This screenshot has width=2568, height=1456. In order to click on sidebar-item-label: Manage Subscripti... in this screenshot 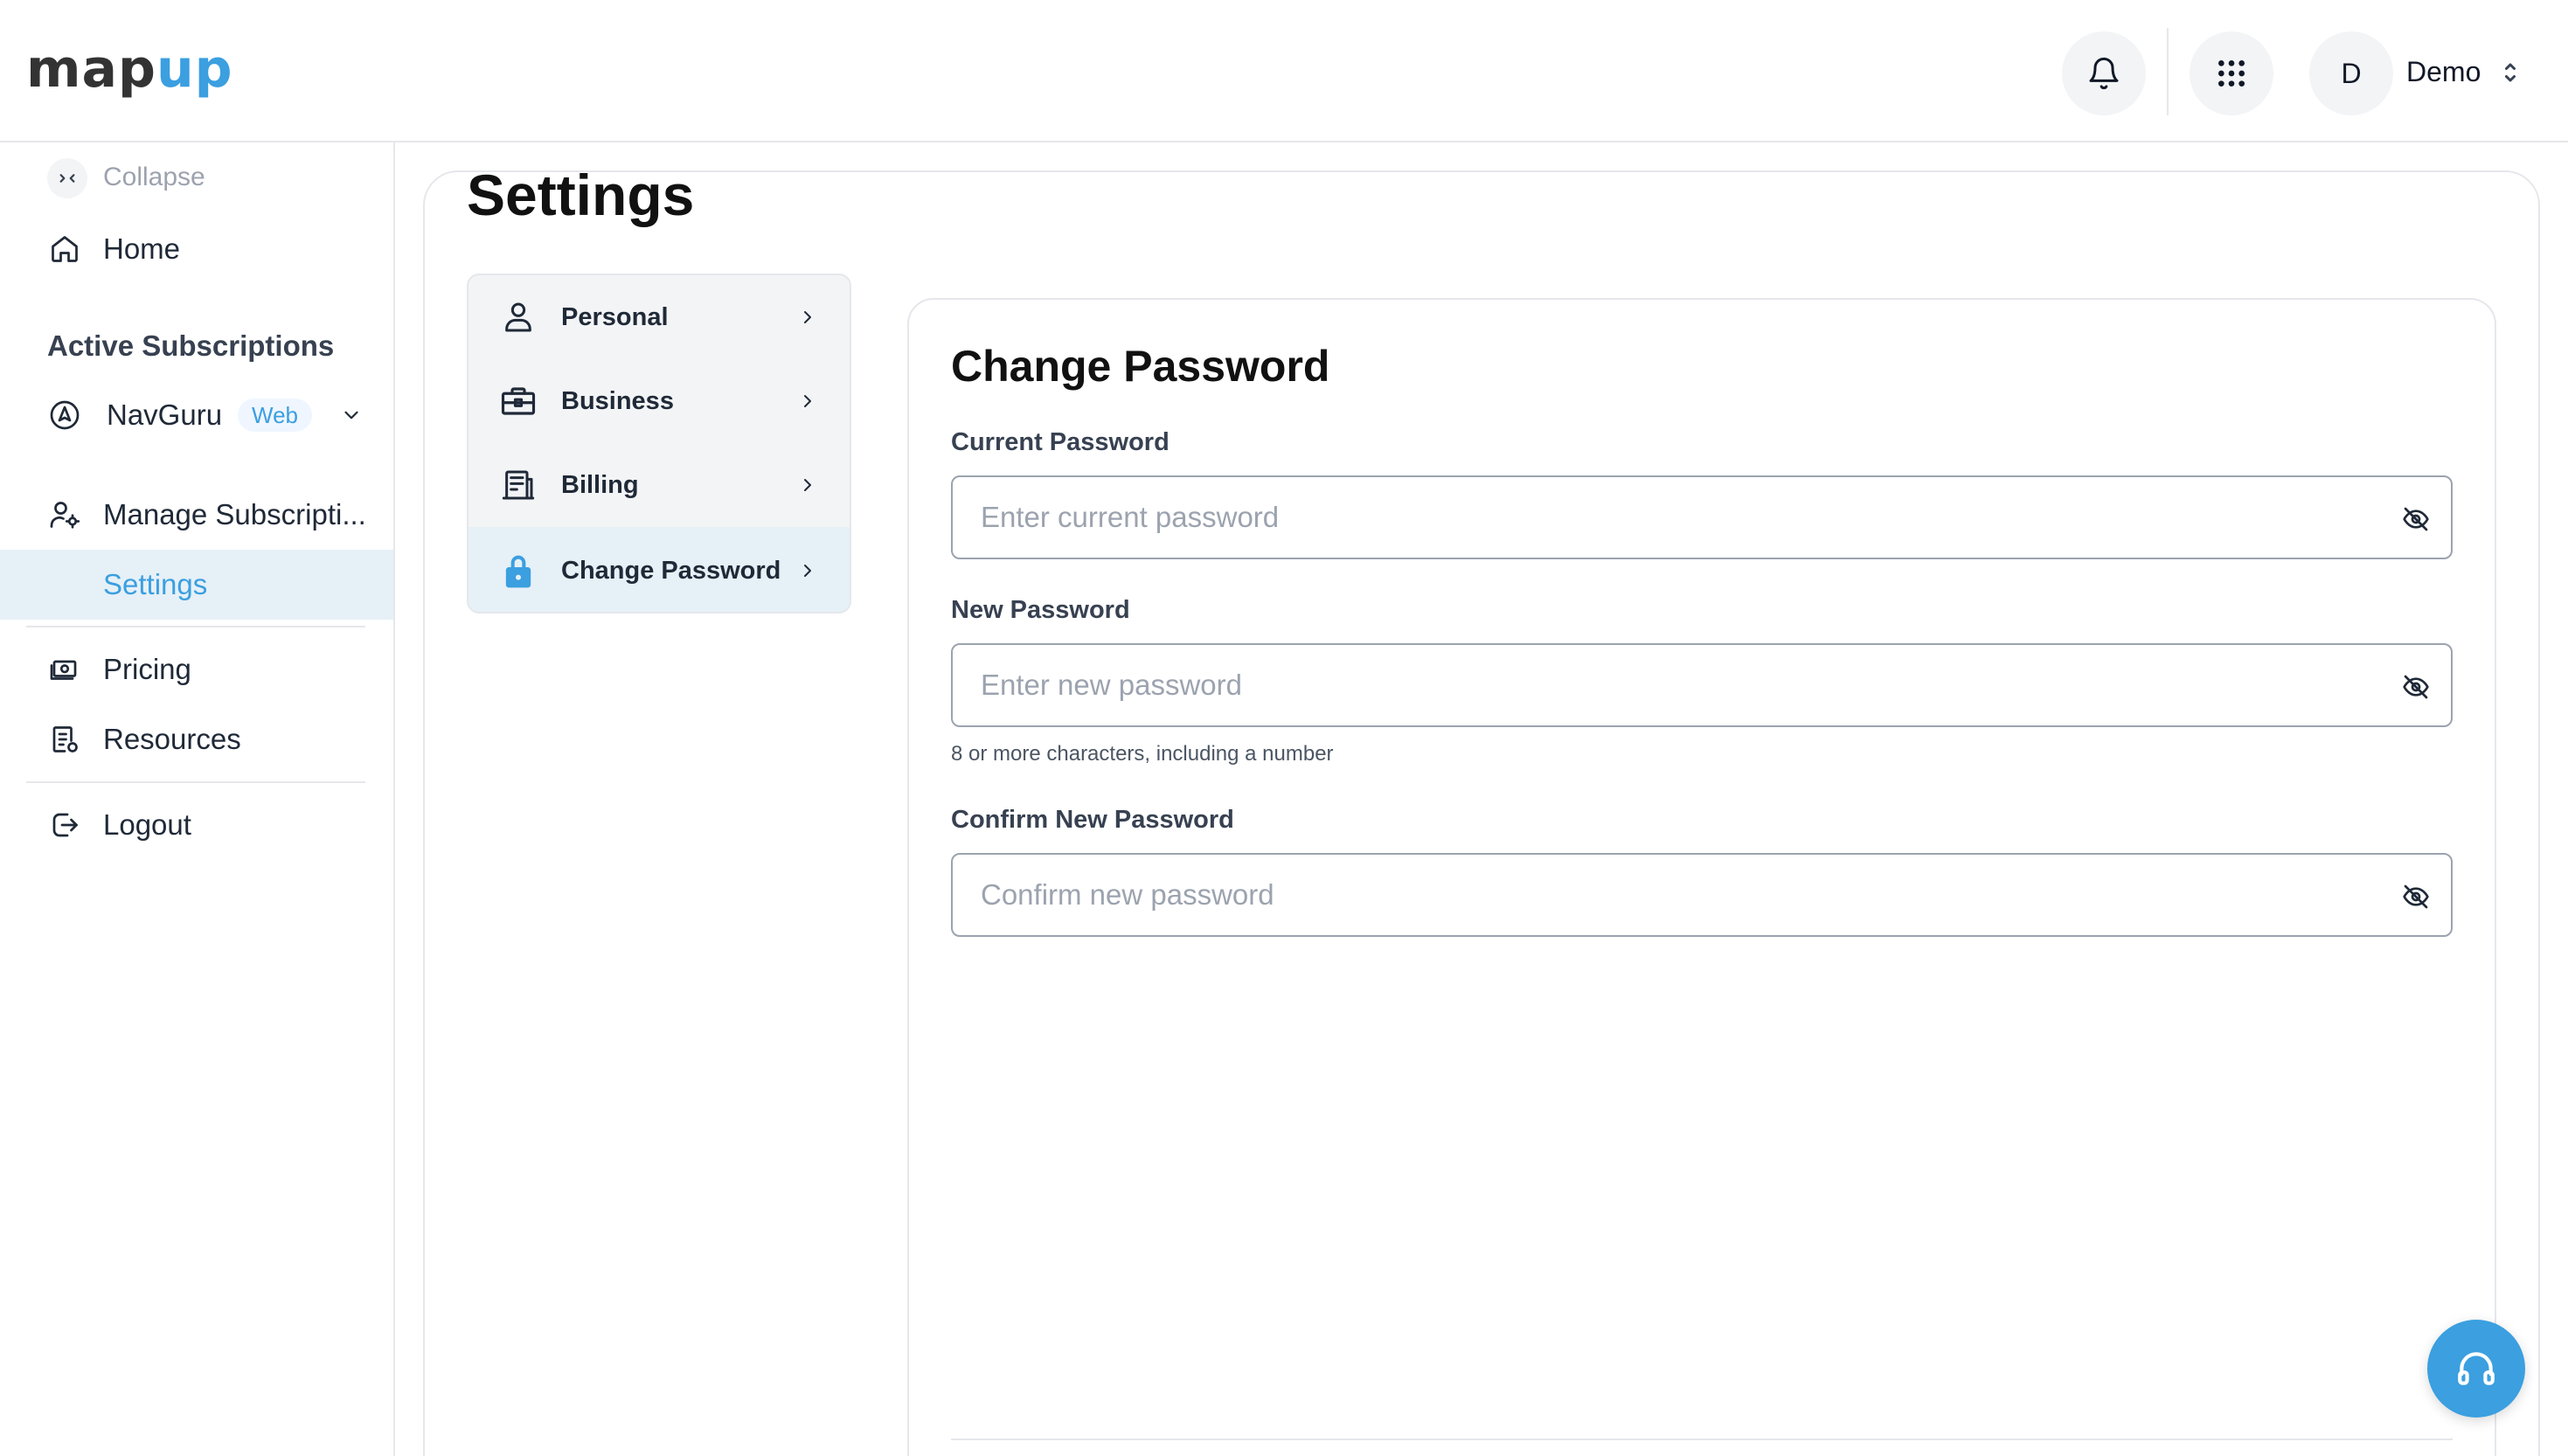, I will do `click(235, 514)`.